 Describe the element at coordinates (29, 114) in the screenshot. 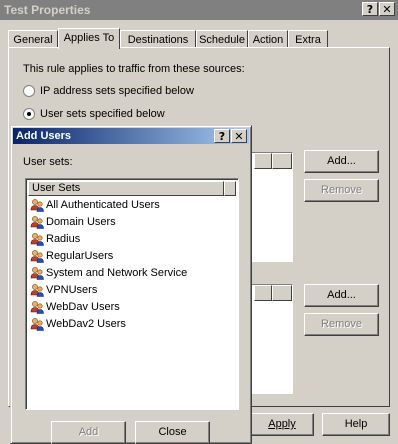

I see `radio-user-sets` at that location.